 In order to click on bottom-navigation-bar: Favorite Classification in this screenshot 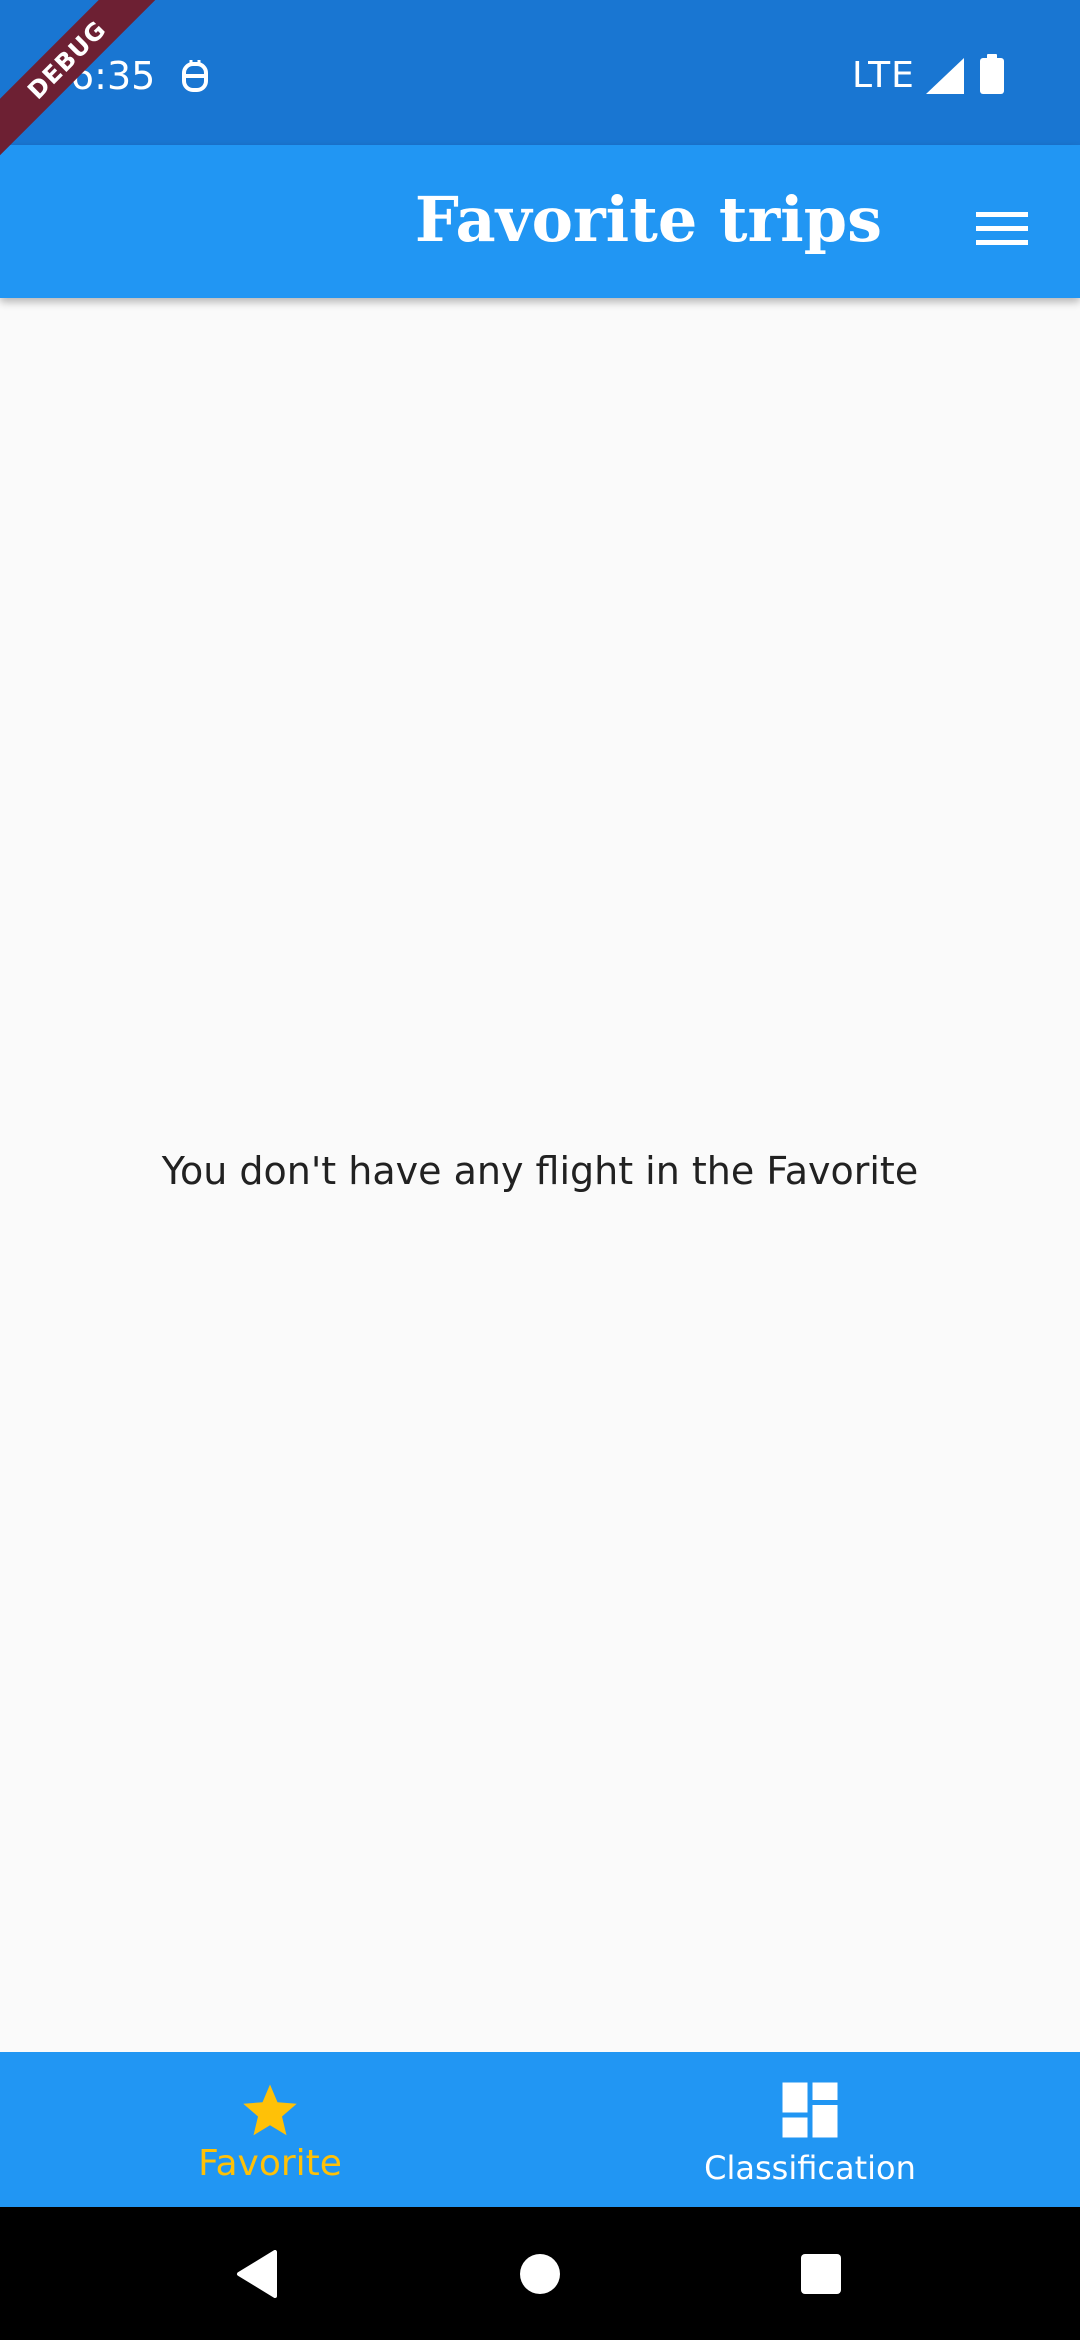, I will do `click(540, 2129)`.